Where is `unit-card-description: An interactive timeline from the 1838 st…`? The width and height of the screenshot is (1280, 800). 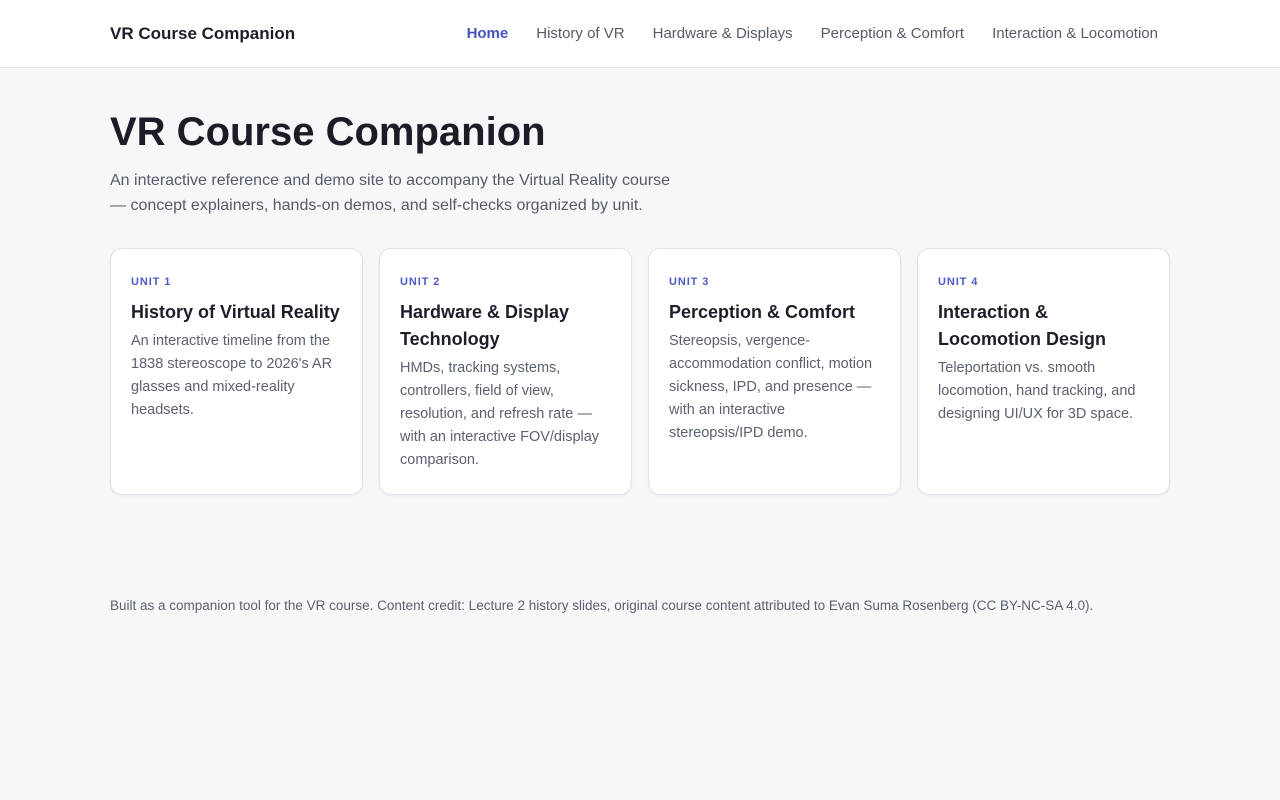 unit-card-description: An interactive timeline from the 1838 st… is located at coordinates (232, 375).